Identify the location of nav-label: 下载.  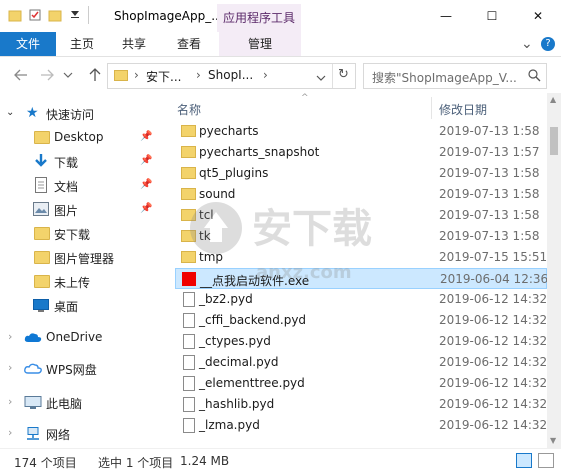
(66, 163).